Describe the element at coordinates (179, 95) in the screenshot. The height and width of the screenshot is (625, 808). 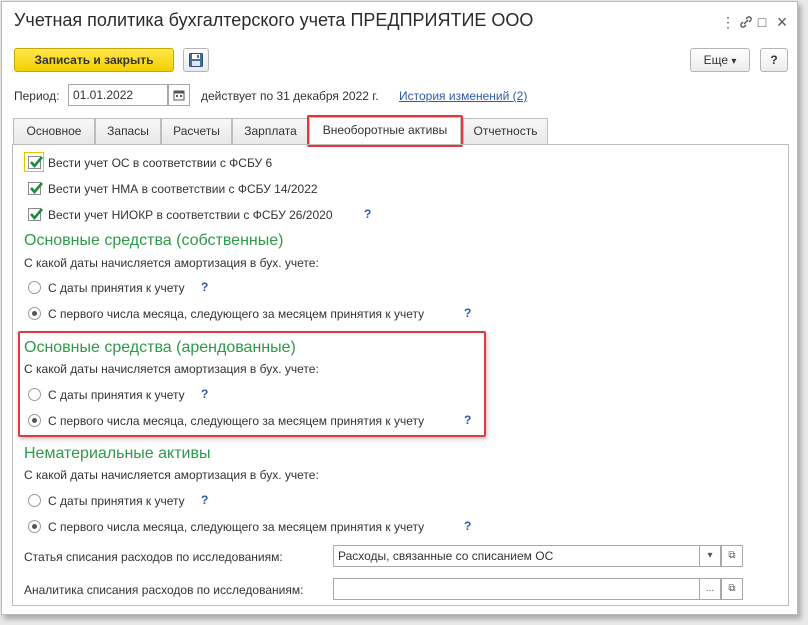
I see `calendar-icon` at that location.